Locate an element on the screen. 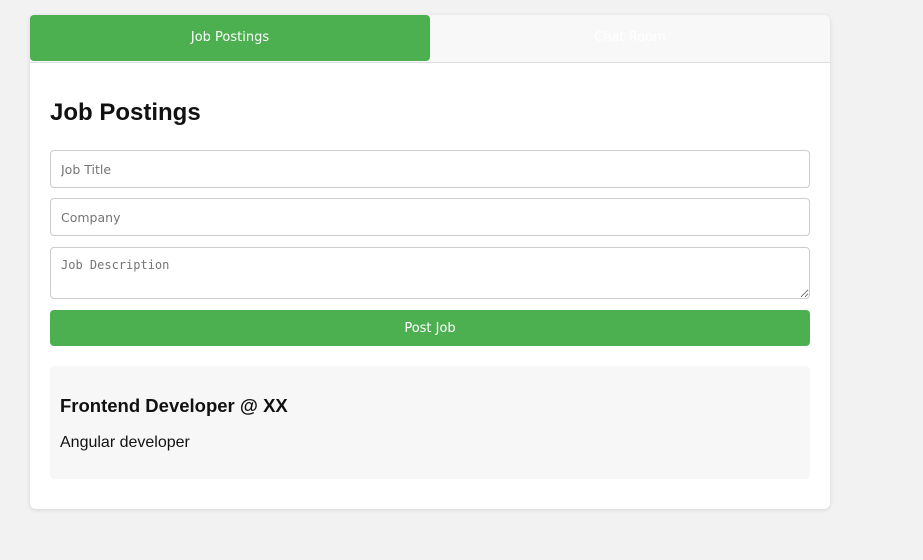  job-title-input is located at coordinates (430, 169).